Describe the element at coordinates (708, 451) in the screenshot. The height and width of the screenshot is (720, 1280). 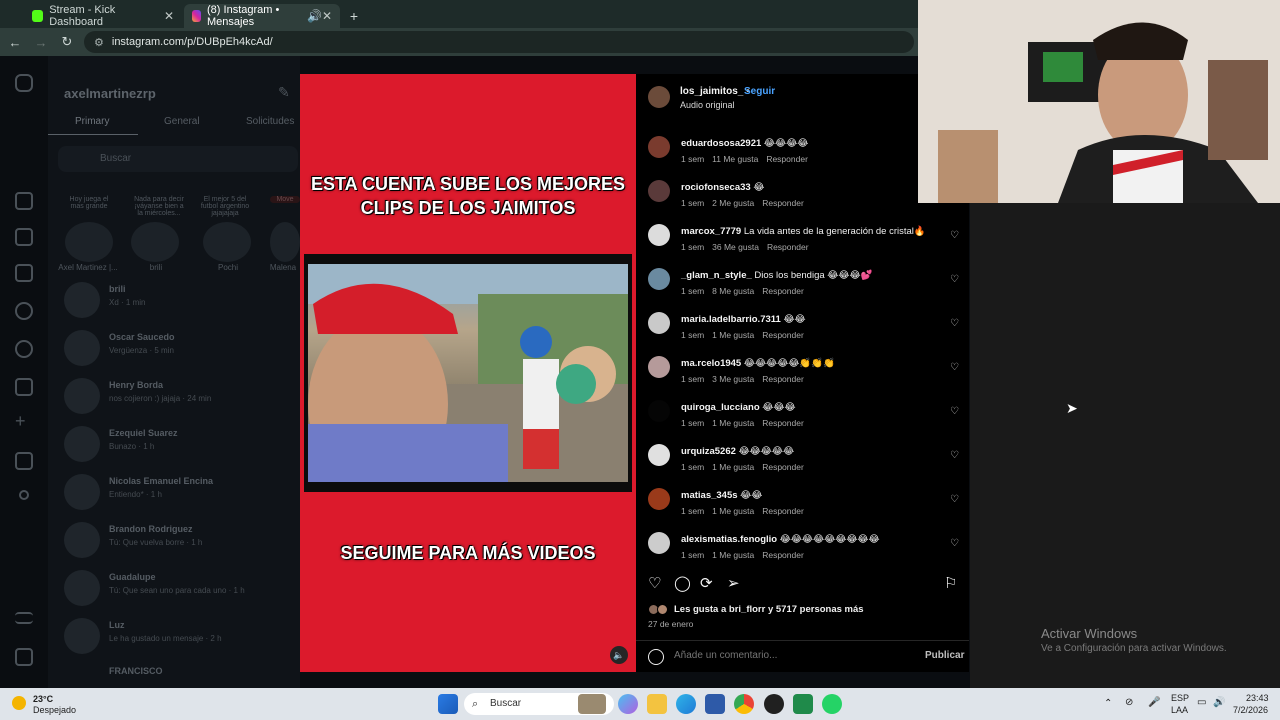
I see `comment-user: urquiza5262` at that location.